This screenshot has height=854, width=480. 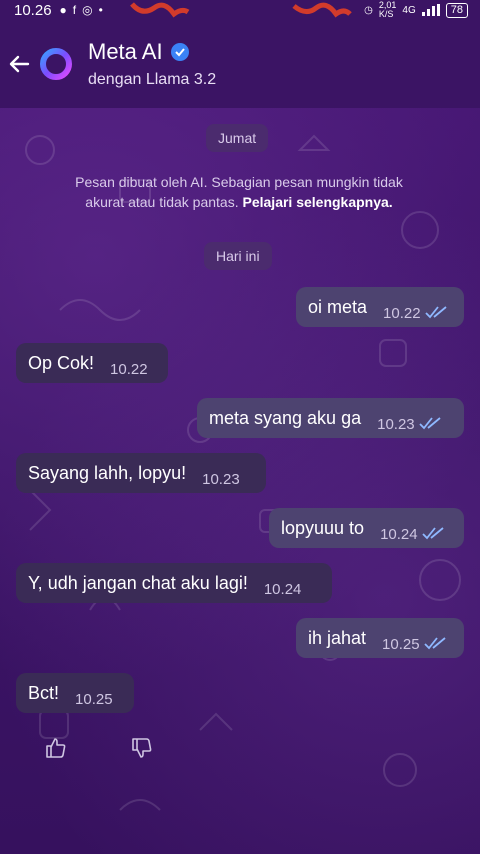 I want to click on message-text: ih jahat, so click(x=337, y=637).